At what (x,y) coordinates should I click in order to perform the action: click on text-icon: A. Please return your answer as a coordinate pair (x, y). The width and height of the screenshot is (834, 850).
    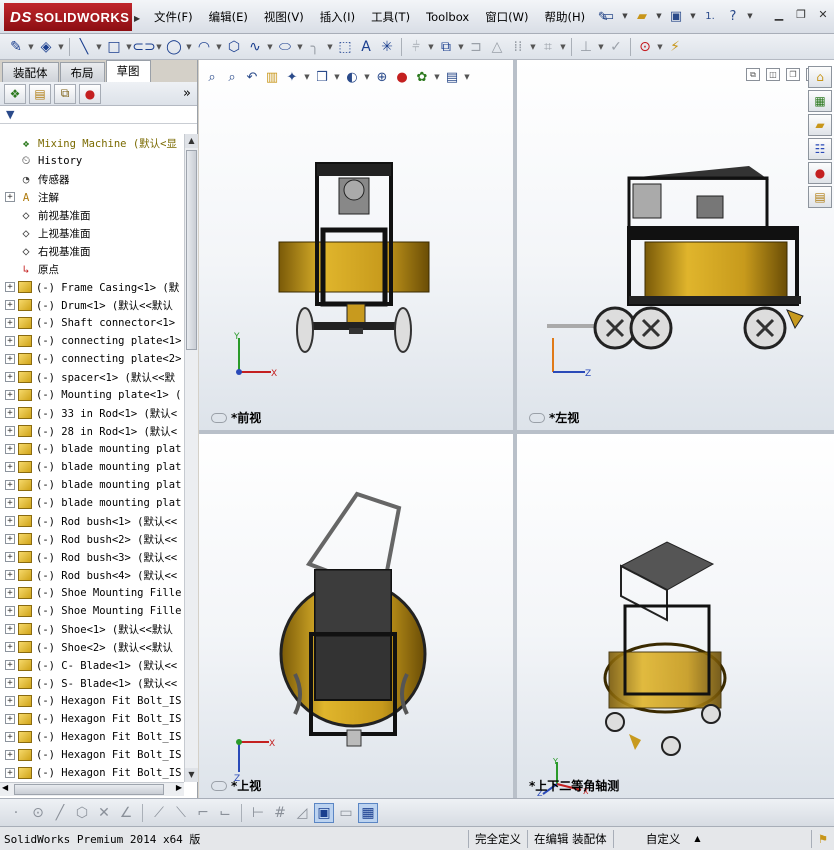
    Looking at the image, I should click on (366, 47).